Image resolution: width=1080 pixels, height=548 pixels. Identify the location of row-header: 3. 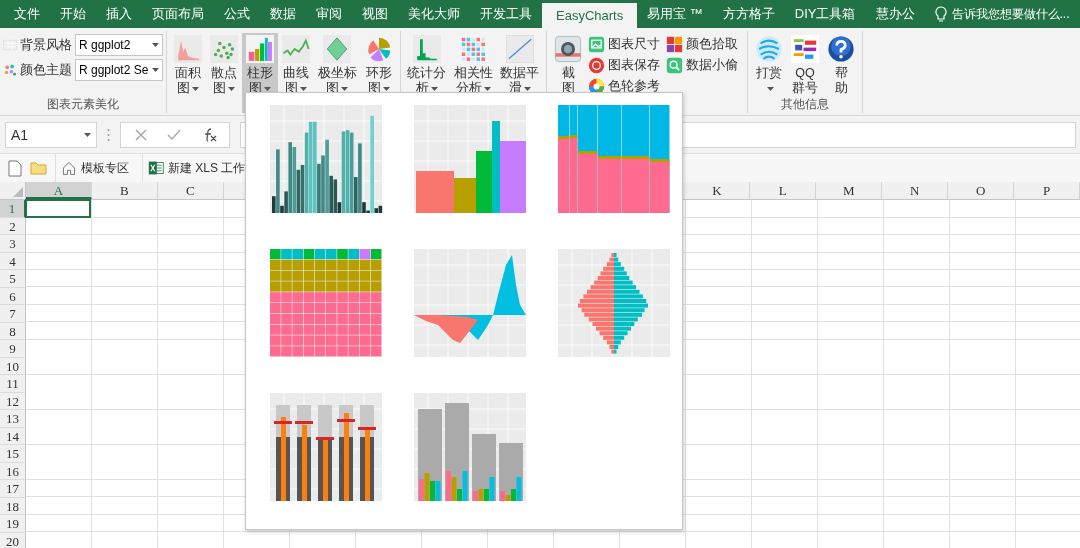
(13, 244).